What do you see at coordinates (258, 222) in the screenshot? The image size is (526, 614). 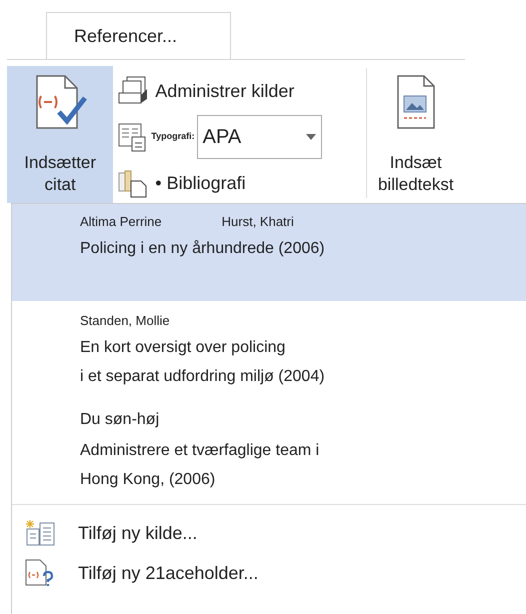 I see `citation-author: Hurst, Khatri` at bounding box center [258, 222].